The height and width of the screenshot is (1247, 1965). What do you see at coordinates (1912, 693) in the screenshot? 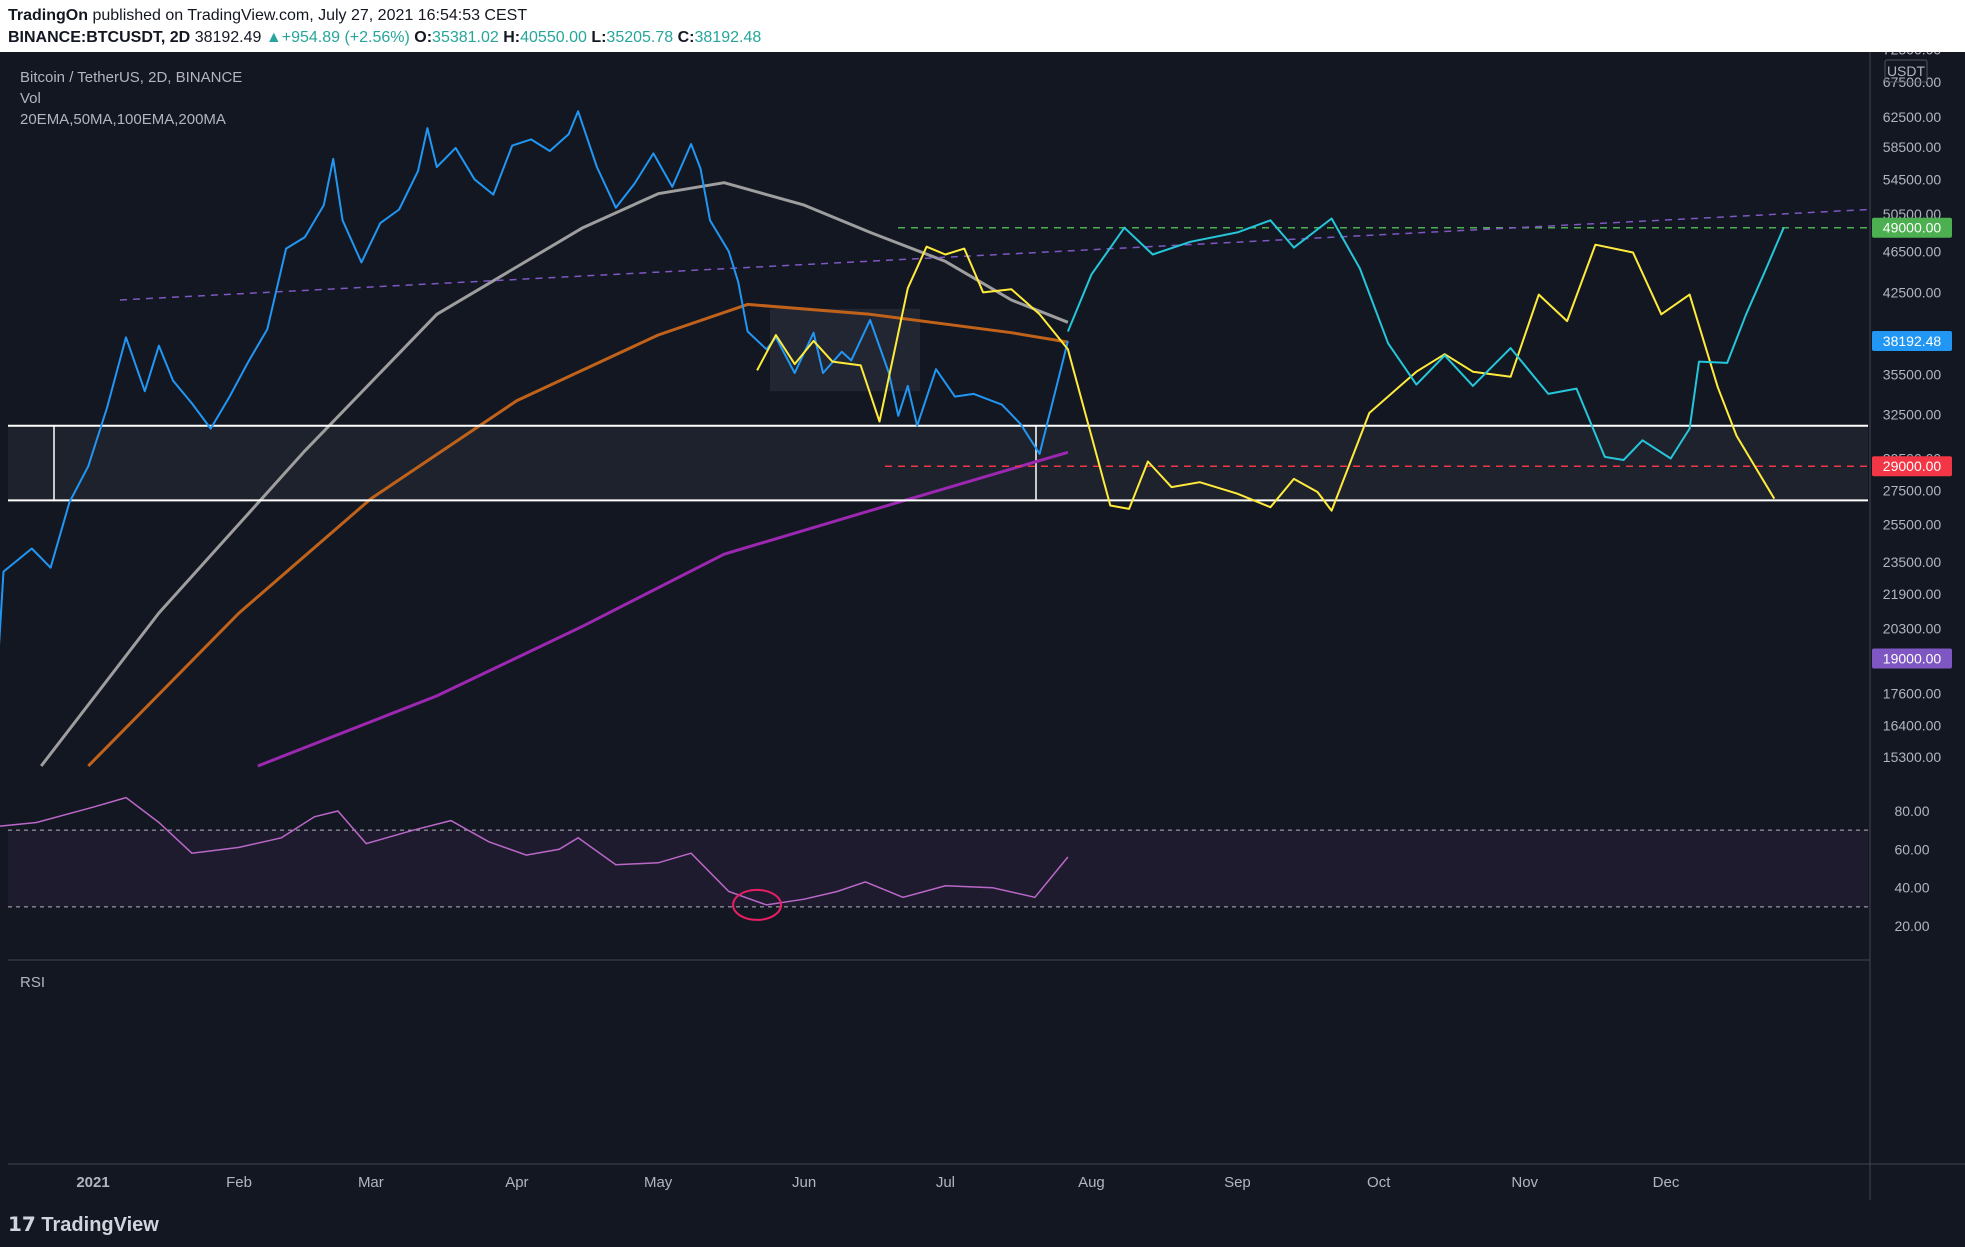
I see `y-tick-label: 17600.00` at bounding box center [1912, 693].